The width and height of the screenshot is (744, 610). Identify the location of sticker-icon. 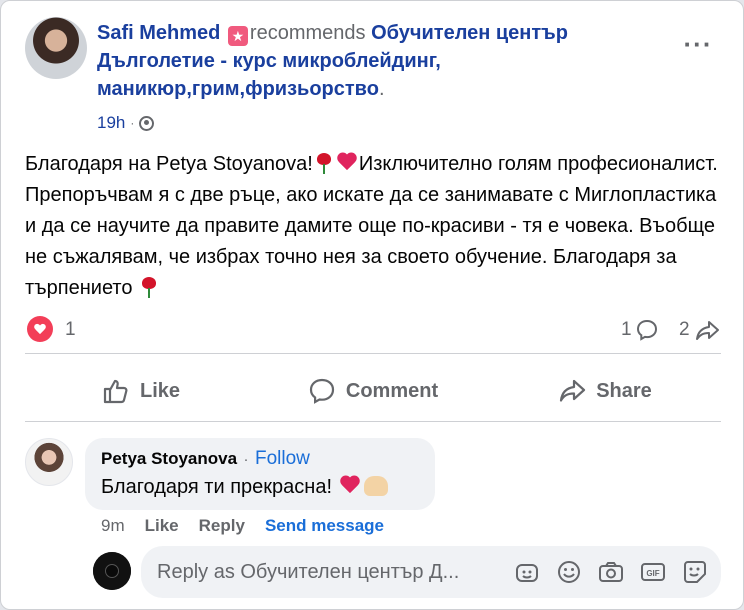
(695, 572).